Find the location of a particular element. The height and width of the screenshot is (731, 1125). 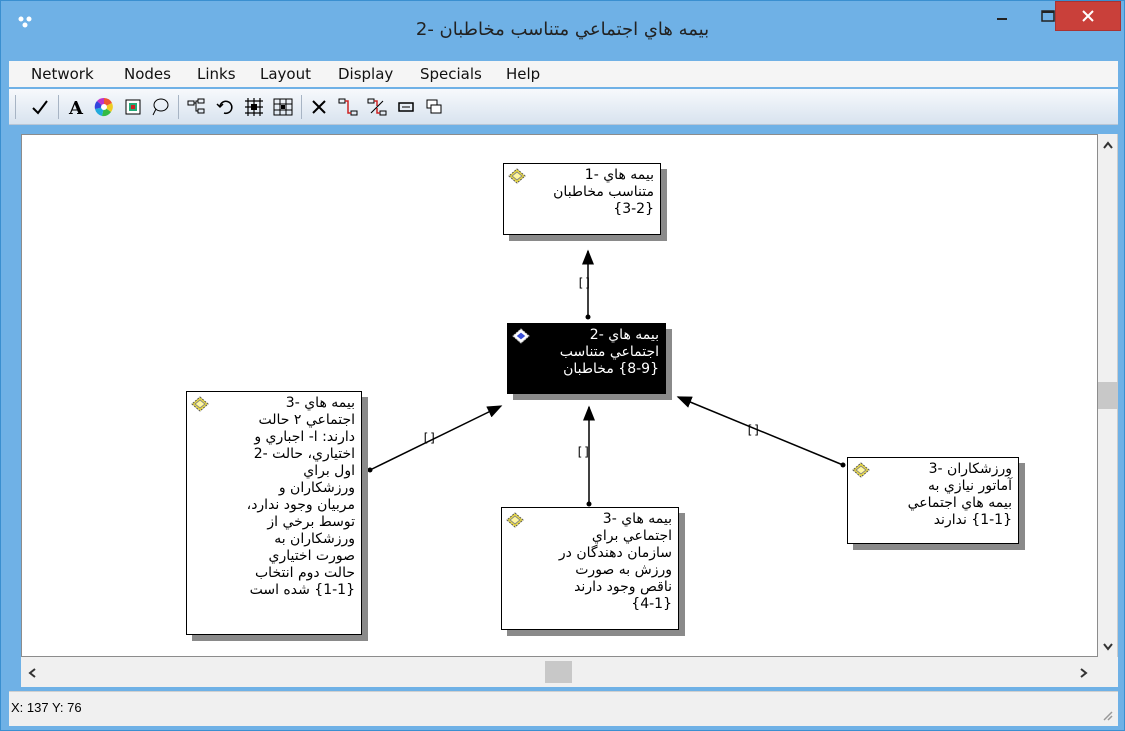

menu-layout: Layout is located at coordinates (285, 74).